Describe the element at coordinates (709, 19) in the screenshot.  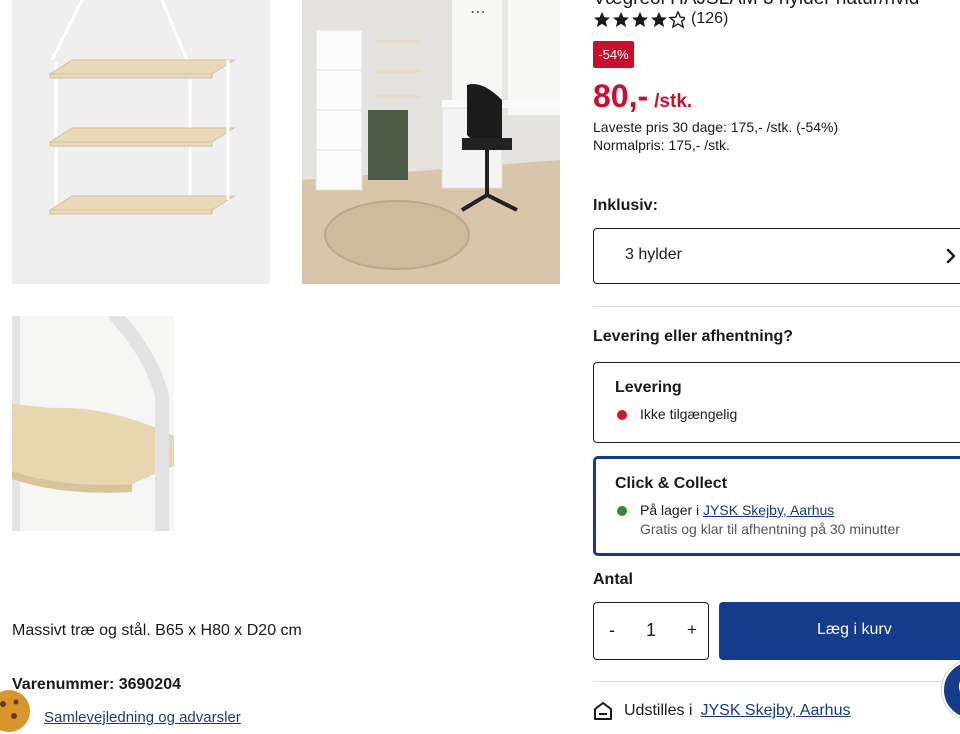
I see `rating-count: (126)` at that location.